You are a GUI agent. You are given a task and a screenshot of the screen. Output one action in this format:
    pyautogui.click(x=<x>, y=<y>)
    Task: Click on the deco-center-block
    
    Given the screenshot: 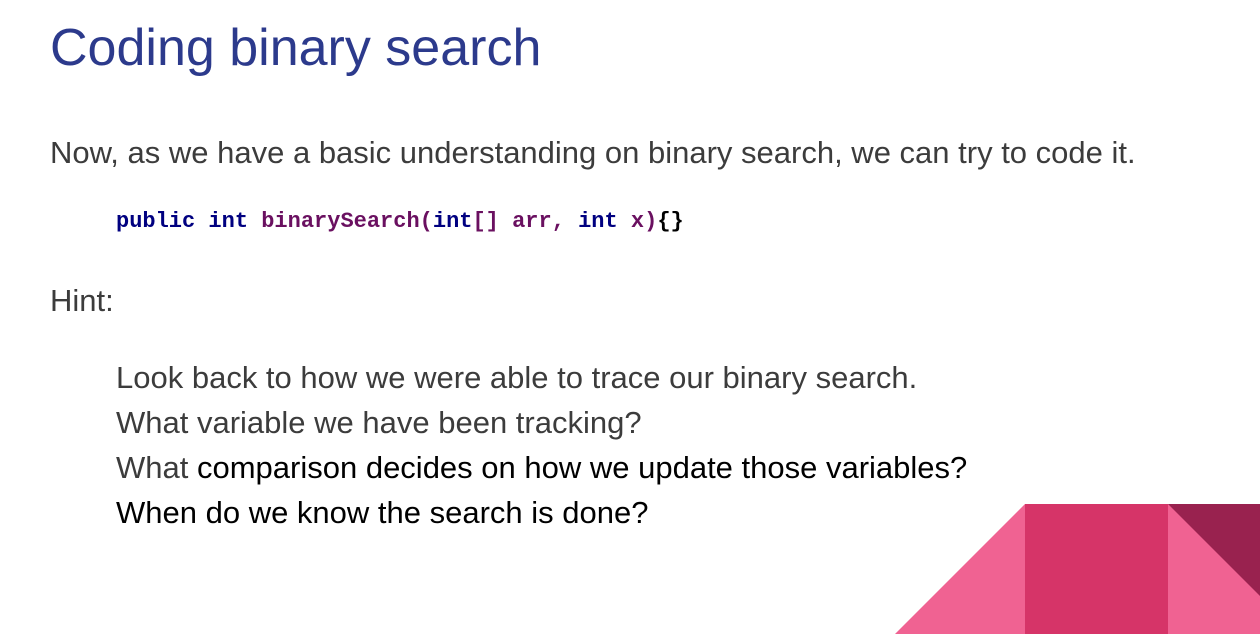 What is the action you would take?
    pyautogui.click(x=1096, y=569)
    